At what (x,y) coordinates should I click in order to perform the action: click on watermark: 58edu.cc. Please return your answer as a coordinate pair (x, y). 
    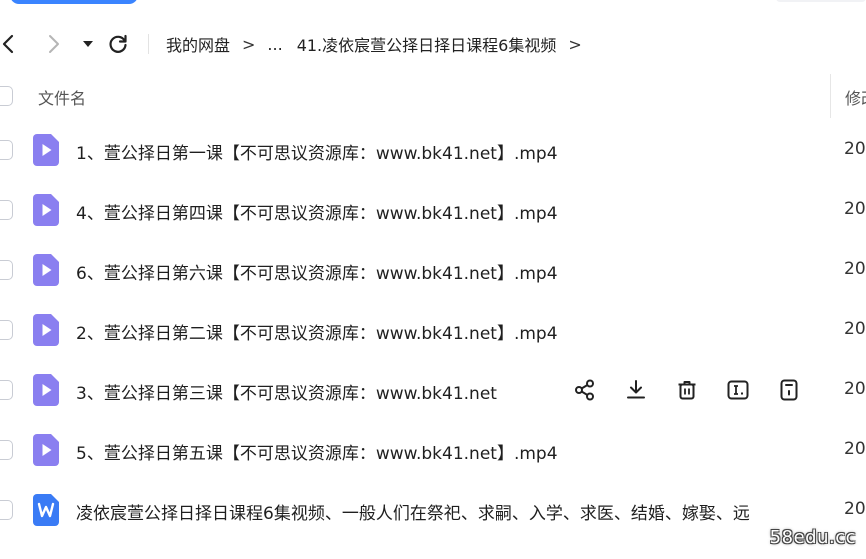
    Looking at the image, I should click on (812, 537).